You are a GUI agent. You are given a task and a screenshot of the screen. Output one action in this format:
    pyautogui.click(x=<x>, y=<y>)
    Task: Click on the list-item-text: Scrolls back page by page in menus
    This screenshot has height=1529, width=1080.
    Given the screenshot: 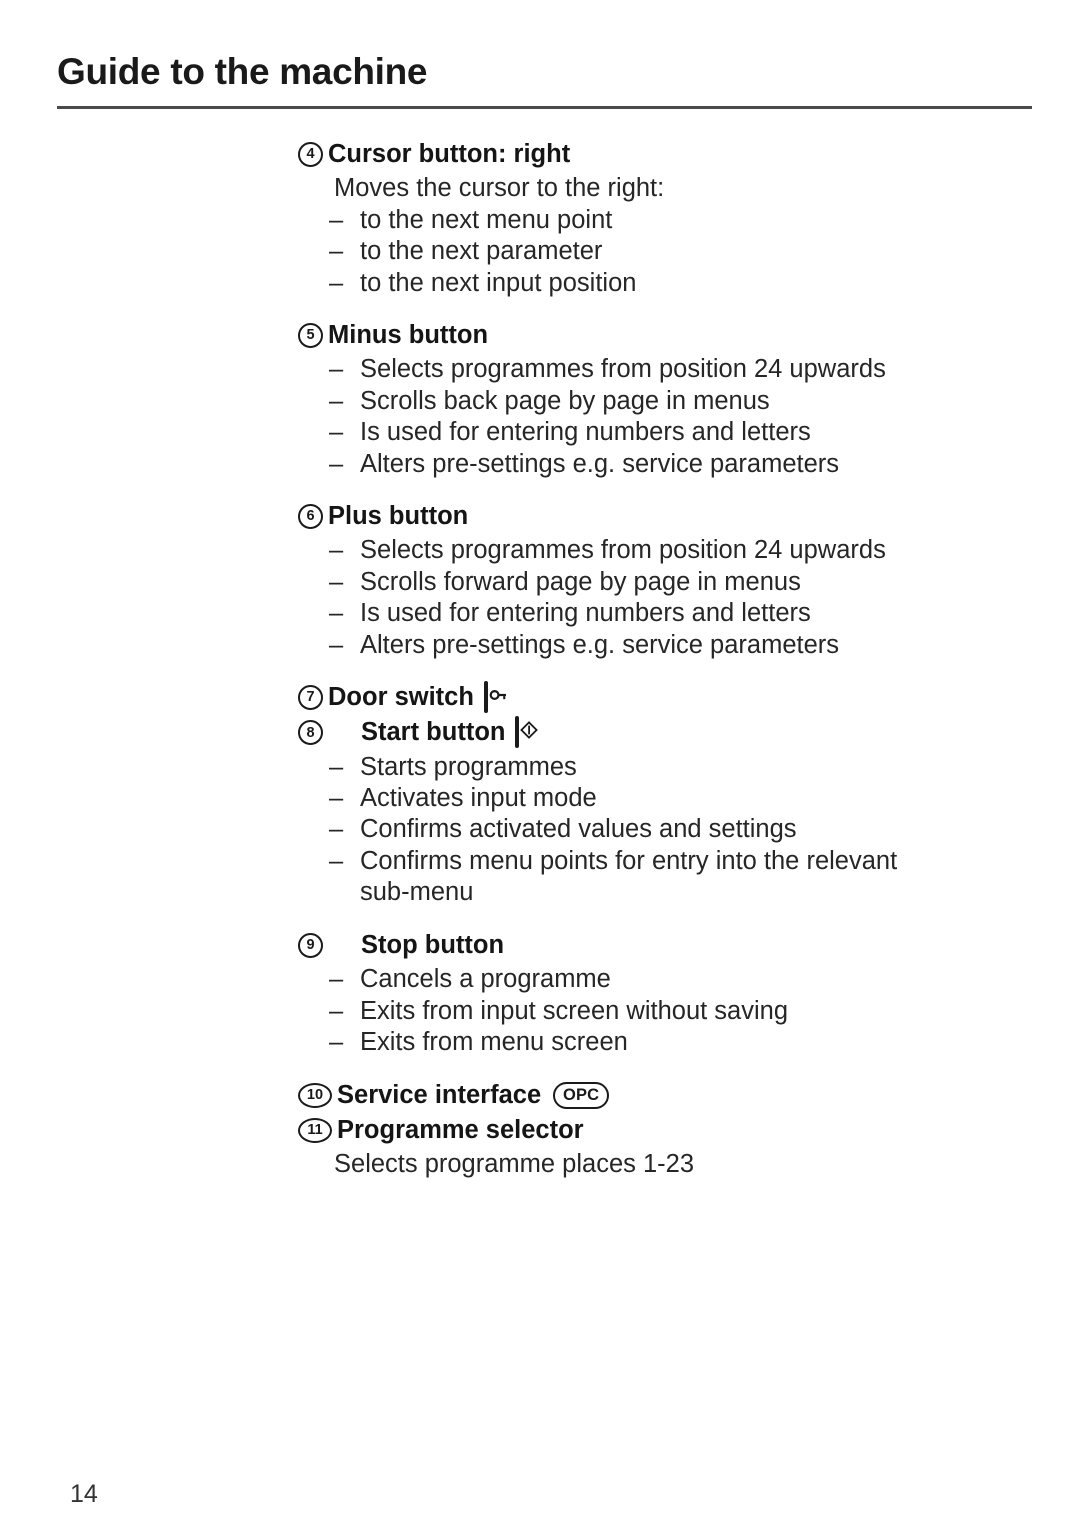 What is the action you would take?
    pyautogui.click(x=565, y=400)
    